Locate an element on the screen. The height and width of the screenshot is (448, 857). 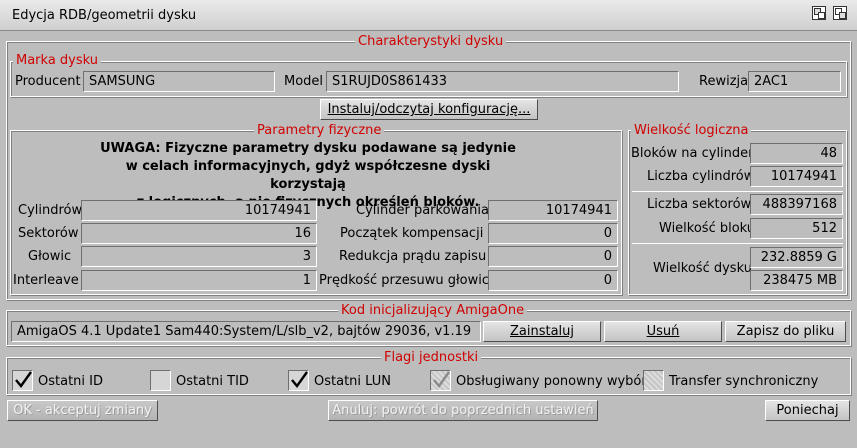
model-field: S1RUJD0S861433 is located at coordinates (502, 81).